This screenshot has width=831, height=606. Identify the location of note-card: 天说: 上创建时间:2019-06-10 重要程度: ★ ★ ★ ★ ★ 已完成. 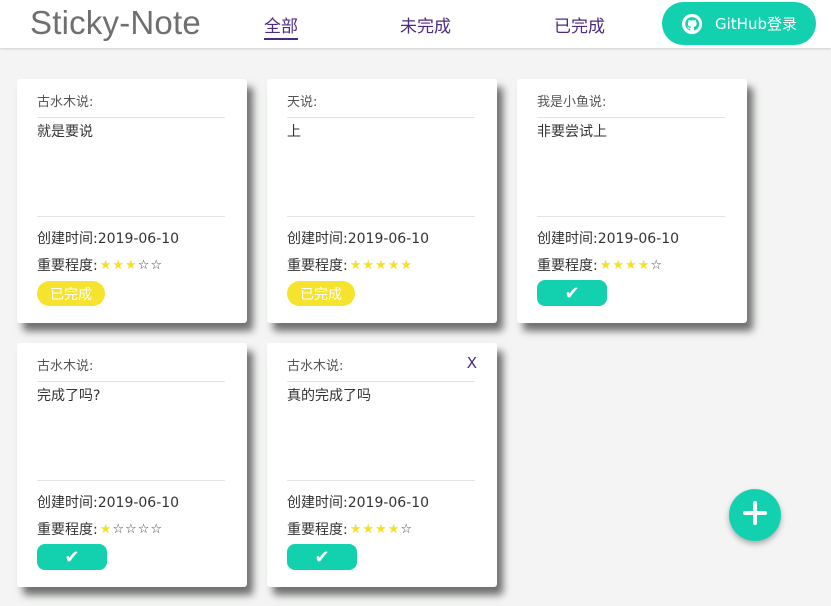
(382, 201).